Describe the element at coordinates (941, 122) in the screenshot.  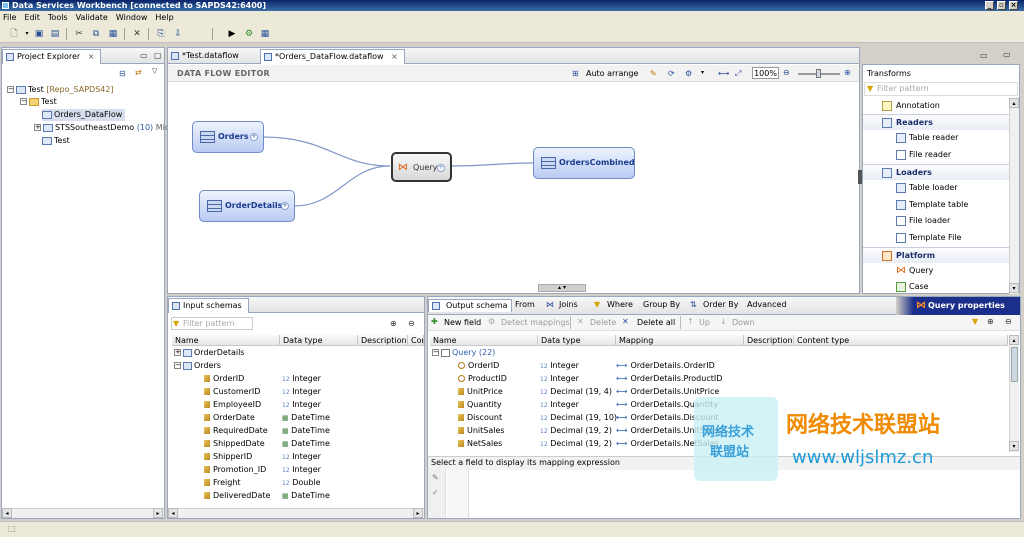
I see `palette-group-readers: Readers` at that location.